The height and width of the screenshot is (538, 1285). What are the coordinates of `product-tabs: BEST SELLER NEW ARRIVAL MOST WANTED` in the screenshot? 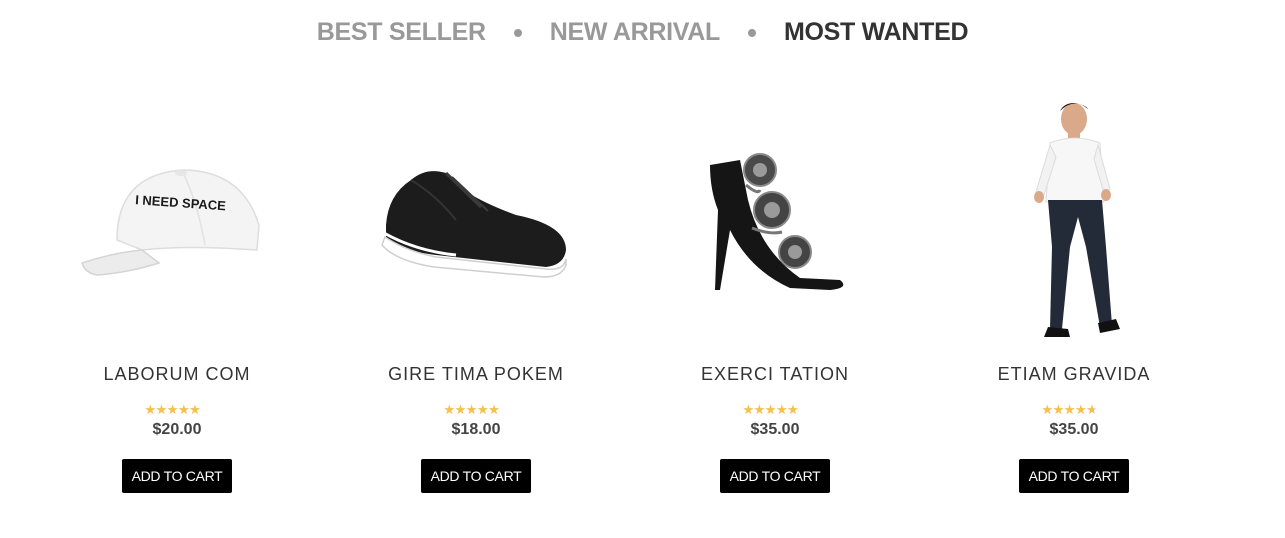 It's located at (642, 32).